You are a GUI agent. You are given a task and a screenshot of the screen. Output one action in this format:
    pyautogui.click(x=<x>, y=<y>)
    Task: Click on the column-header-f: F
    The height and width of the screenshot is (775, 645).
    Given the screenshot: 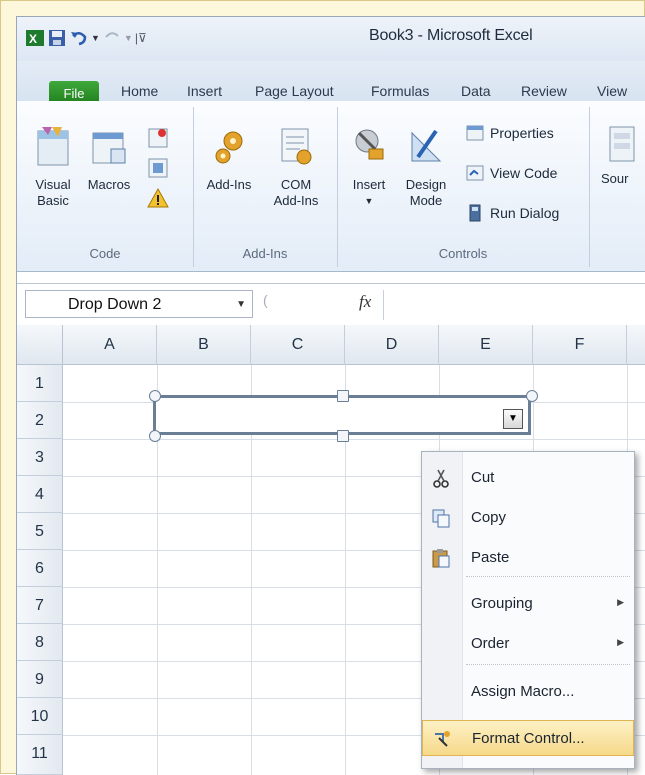 What is the action you would take?
    pyautogui.click(x=580, y=345)
    